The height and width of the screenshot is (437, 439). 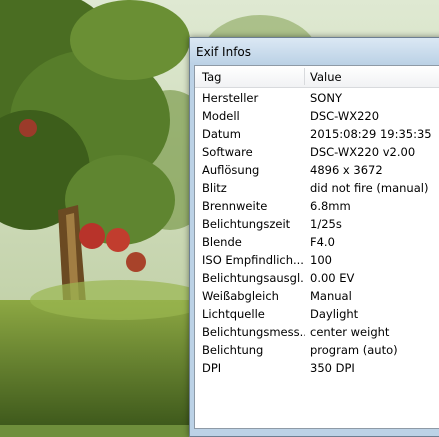 I want to click on table-row: Blende F4.0, so click(x=317, y=242).